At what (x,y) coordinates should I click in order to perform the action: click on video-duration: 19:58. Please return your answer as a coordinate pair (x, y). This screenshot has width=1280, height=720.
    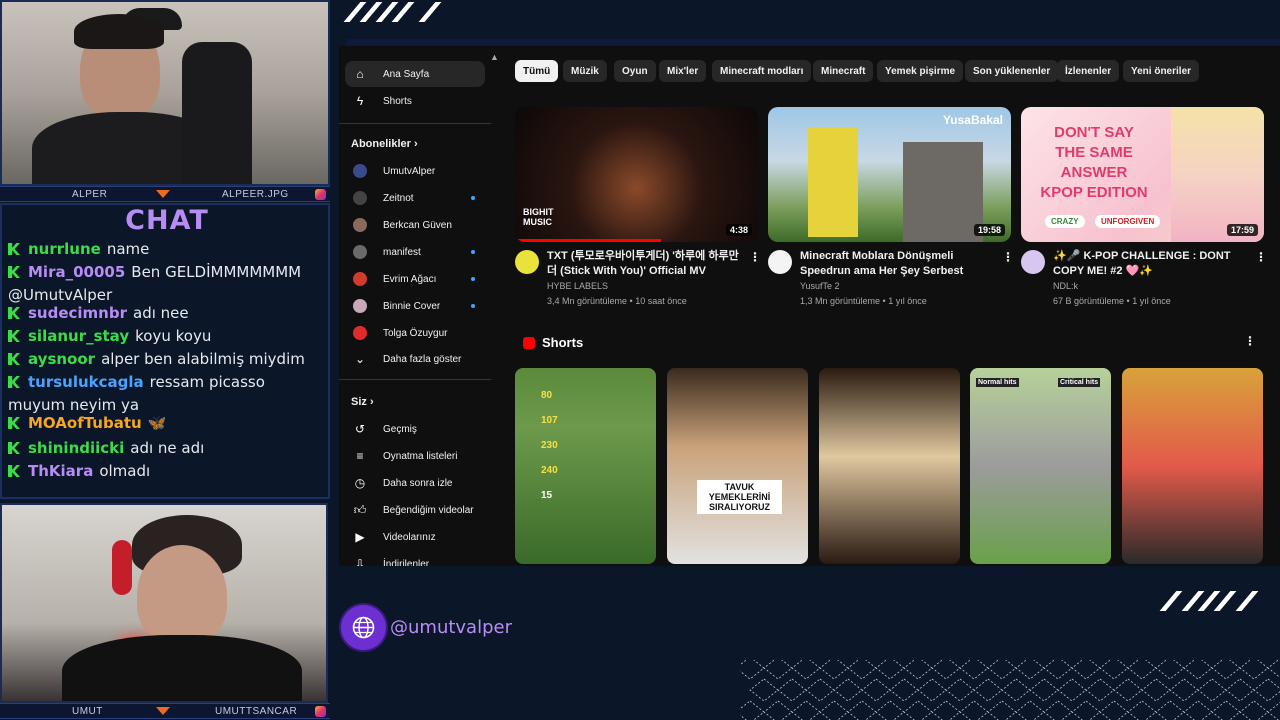
    Looking at the image, I should click on (989, 230).